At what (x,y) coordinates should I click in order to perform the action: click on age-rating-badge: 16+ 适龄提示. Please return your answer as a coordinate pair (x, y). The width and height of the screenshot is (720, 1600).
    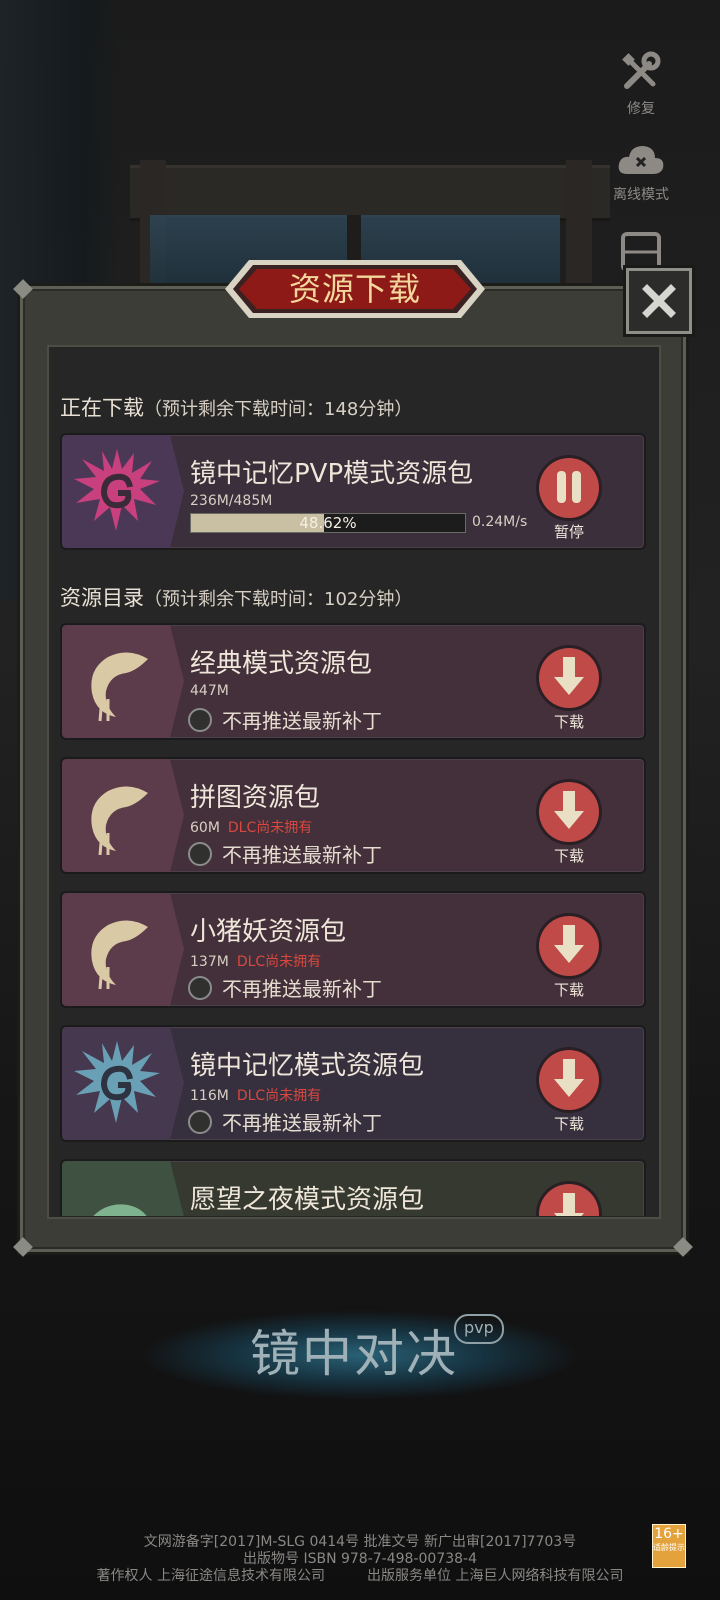
    Looking at the image, I should click on (669, 1546).